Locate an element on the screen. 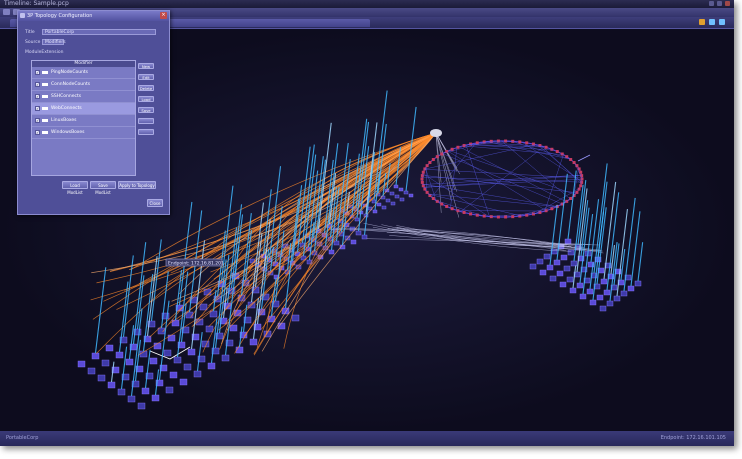 The width and height of the screenshot is (742, 459). list-item: ✓ SSHConnects is located at coordinates (83, 97).